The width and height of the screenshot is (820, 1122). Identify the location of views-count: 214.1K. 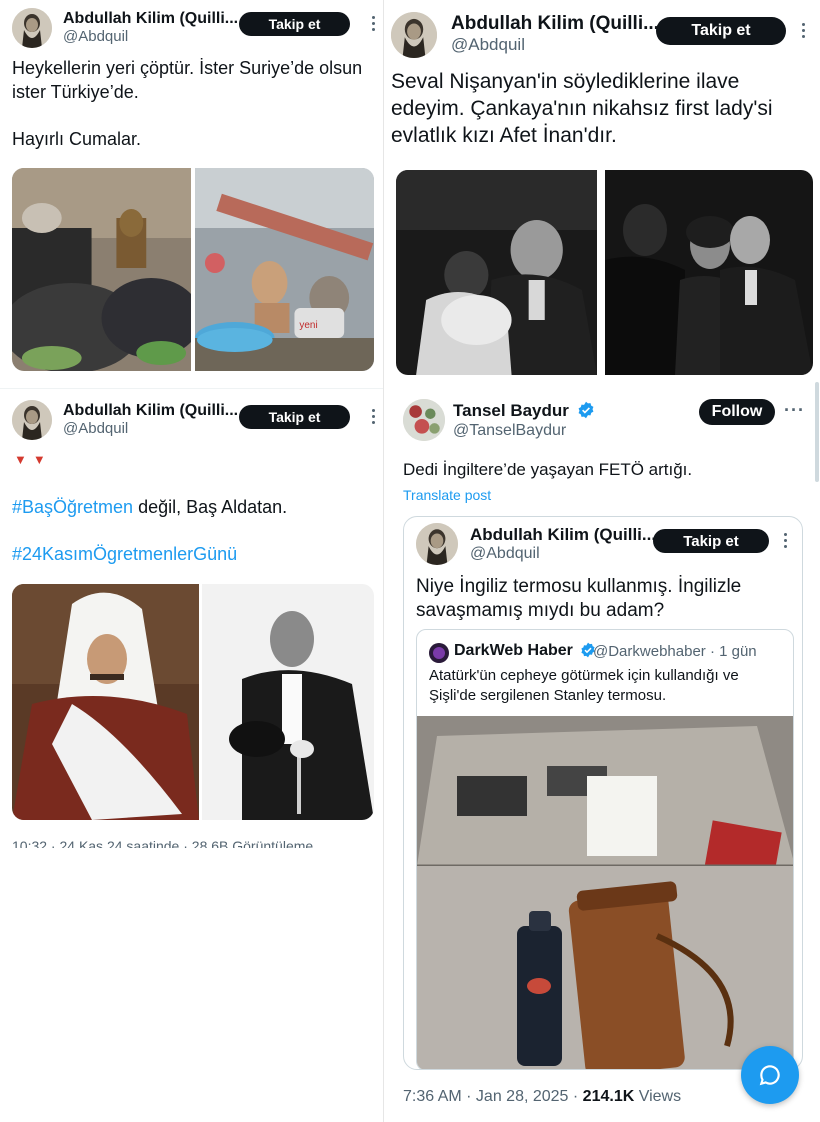
(608, 1096).